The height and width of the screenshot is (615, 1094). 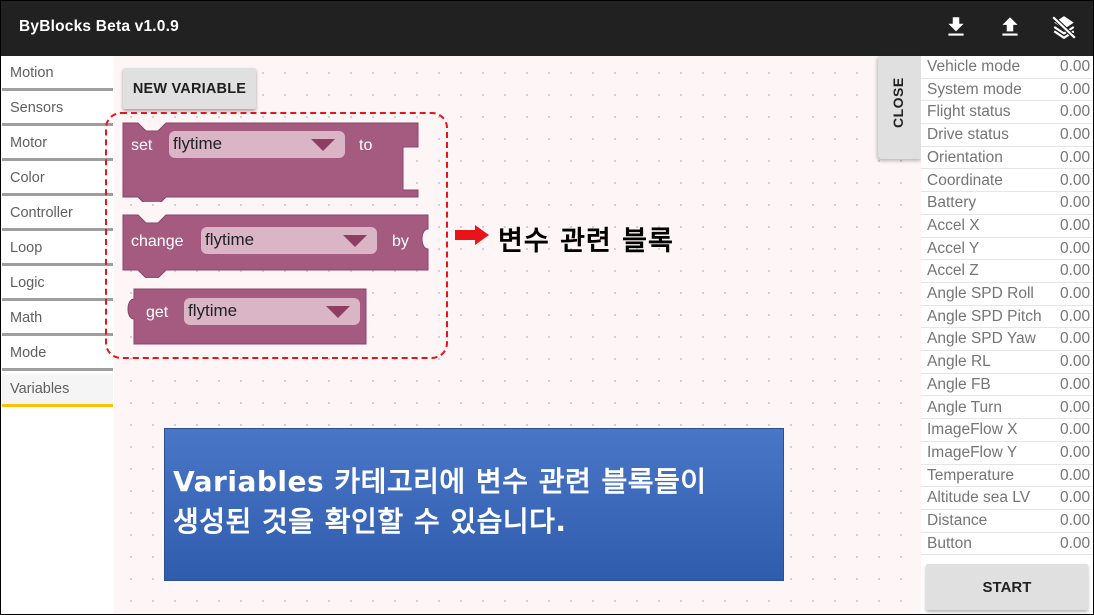 I want to click on app-header: ByBlocks Beta v1.0.9, so click(x=547, y=28).